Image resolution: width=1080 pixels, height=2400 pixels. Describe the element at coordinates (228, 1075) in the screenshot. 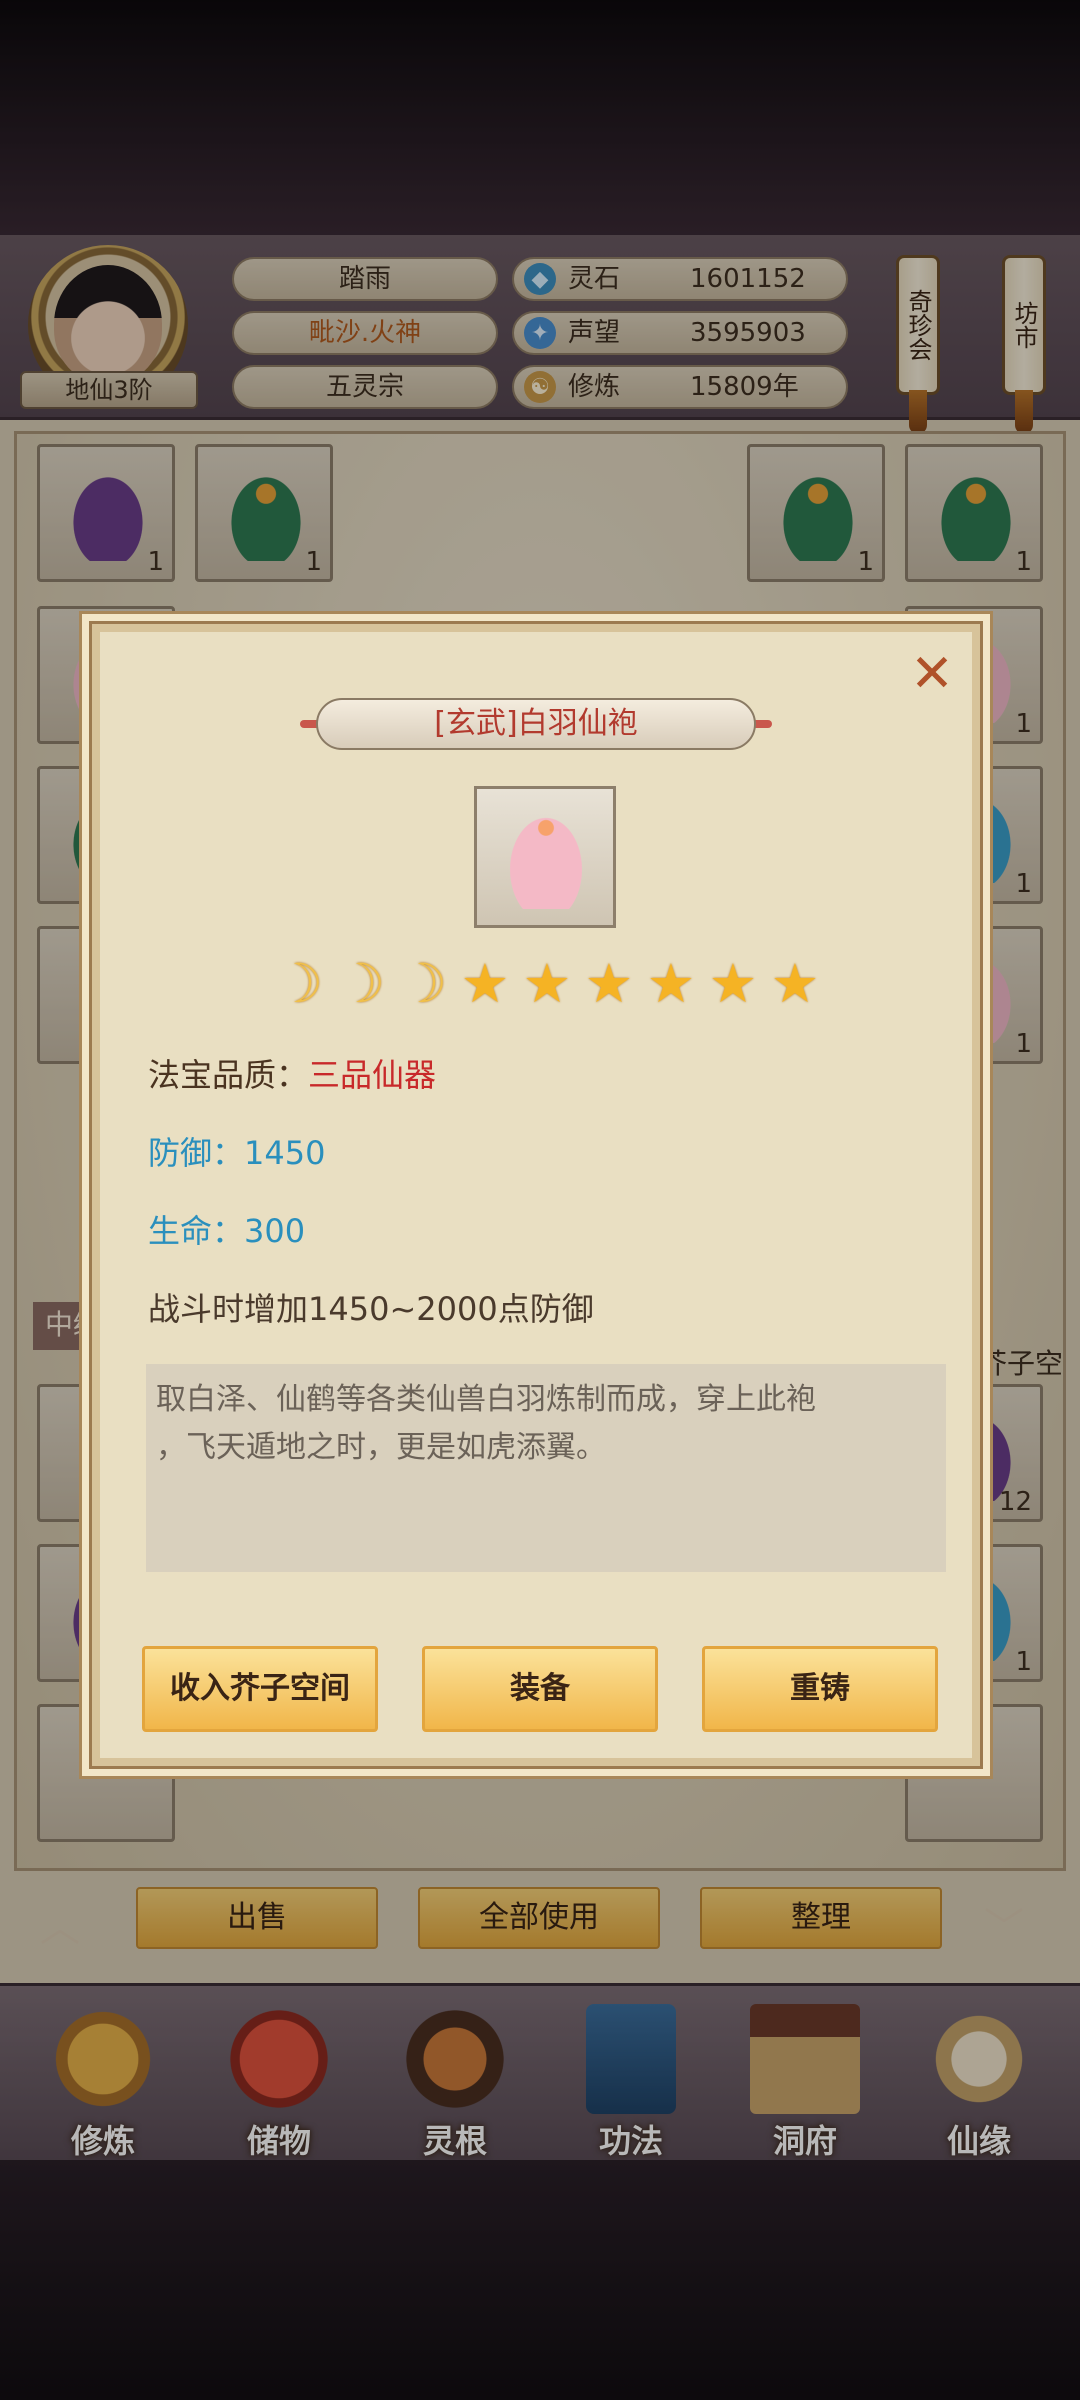

I see `quality-label: 法宝品质：` at that location.